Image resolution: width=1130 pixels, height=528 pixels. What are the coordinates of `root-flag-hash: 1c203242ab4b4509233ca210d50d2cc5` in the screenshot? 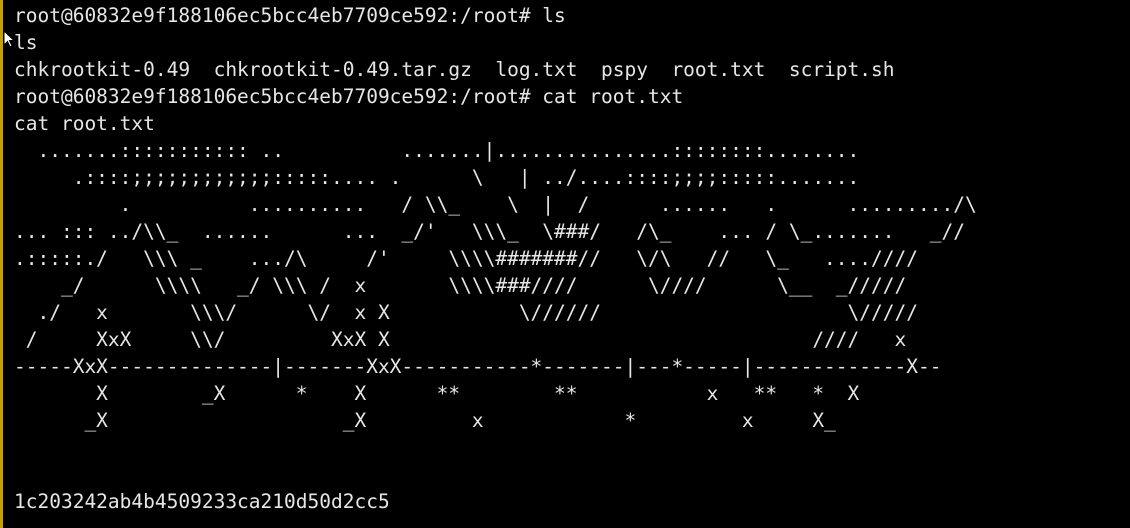 It's located at (202, 501).